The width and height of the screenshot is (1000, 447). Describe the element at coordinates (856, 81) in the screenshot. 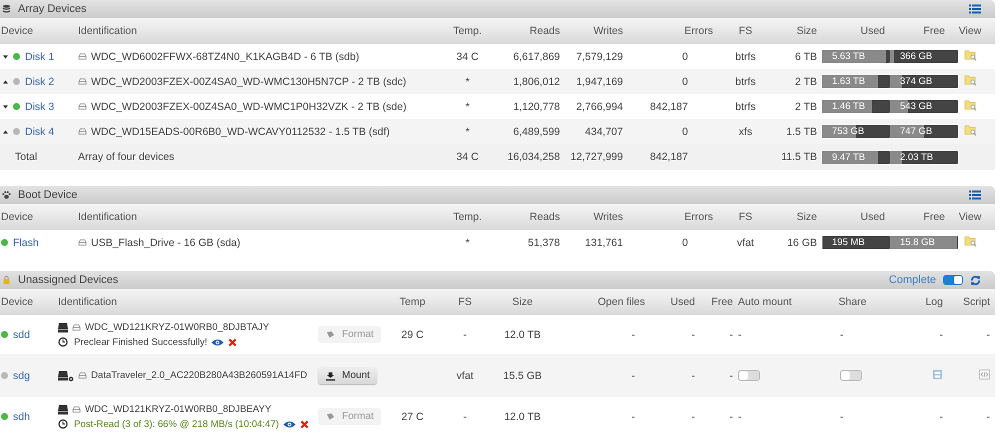

I see `used-bar: 1.63 TB` at that location.